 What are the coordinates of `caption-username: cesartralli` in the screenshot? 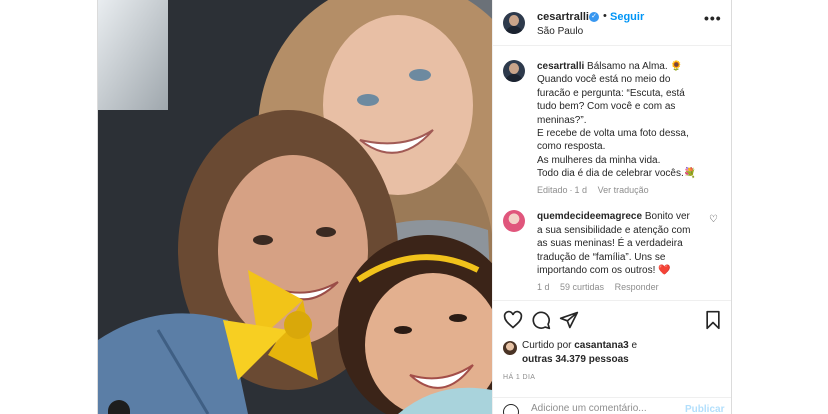 It's located at (560, 66).